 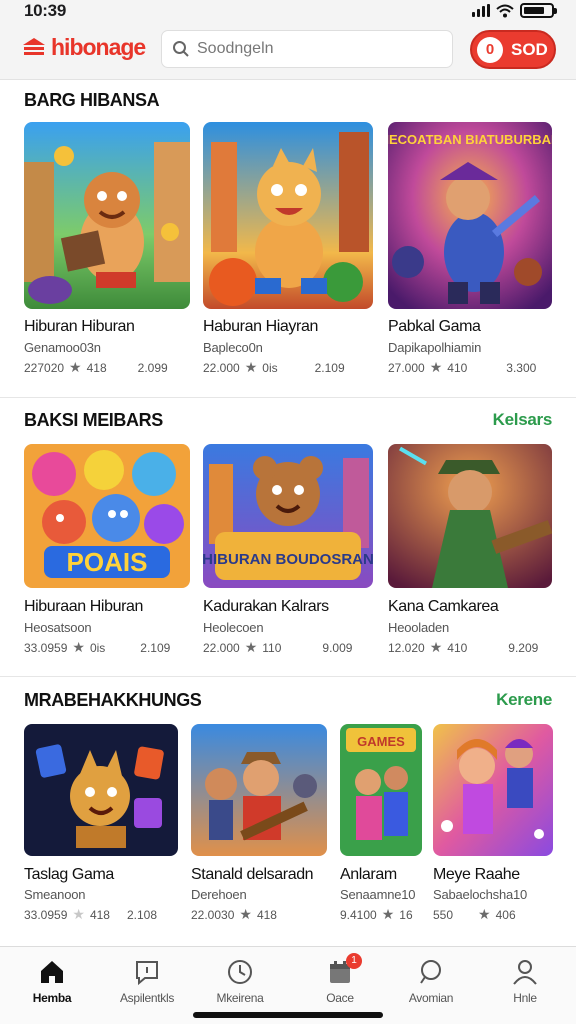 I want to click on play-count: 9.4100, so click(x=358, y=914).